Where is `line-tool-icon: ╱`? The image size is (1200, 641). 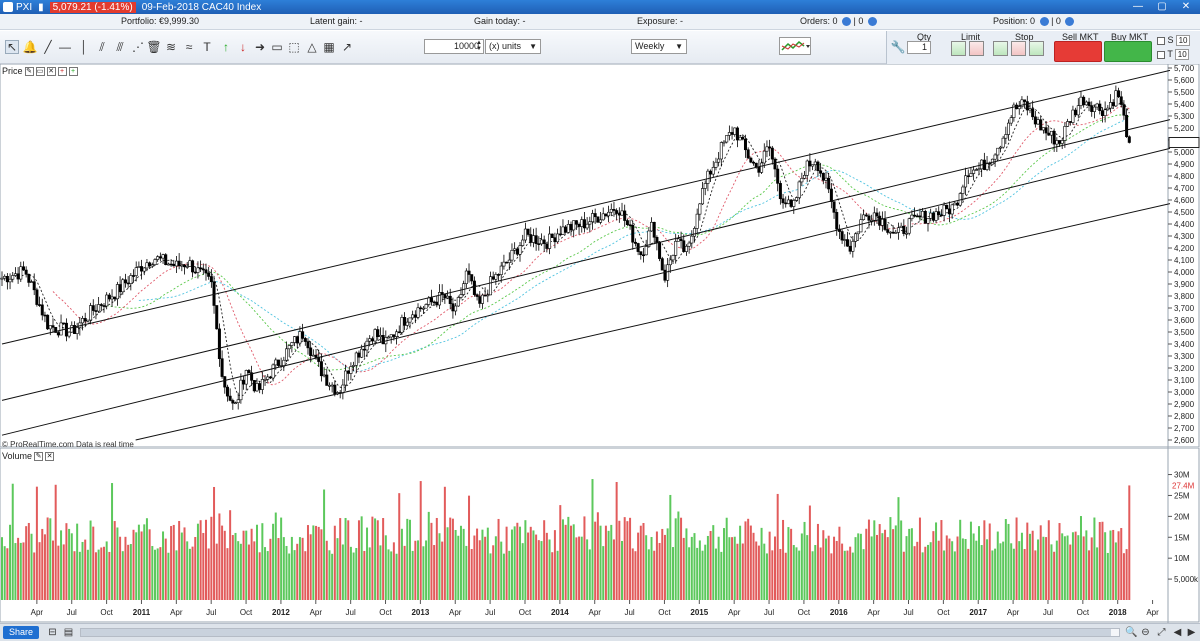 line-tool-icon: ╱ is located at coordinates (48, 47).